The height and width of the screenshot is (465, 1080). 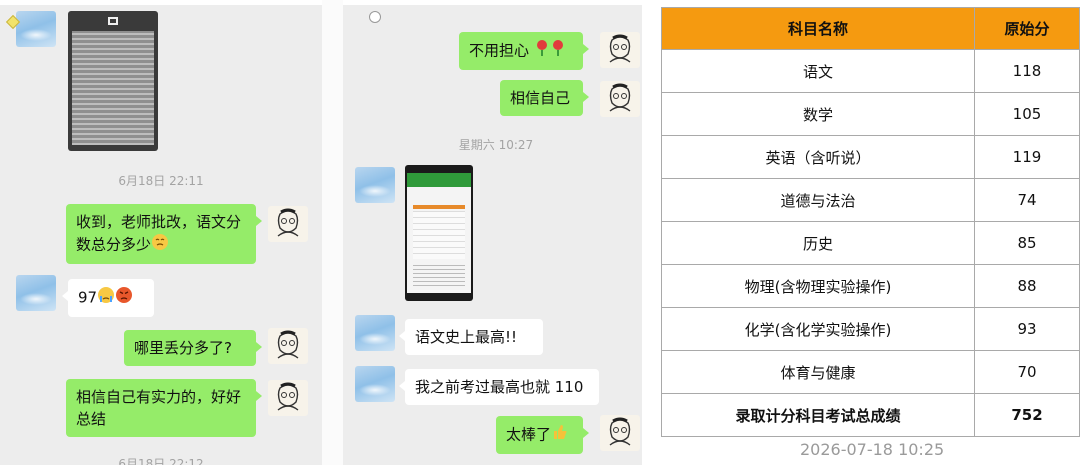 I want to click on message-text: 相信自己, so click(x=540, y=98).